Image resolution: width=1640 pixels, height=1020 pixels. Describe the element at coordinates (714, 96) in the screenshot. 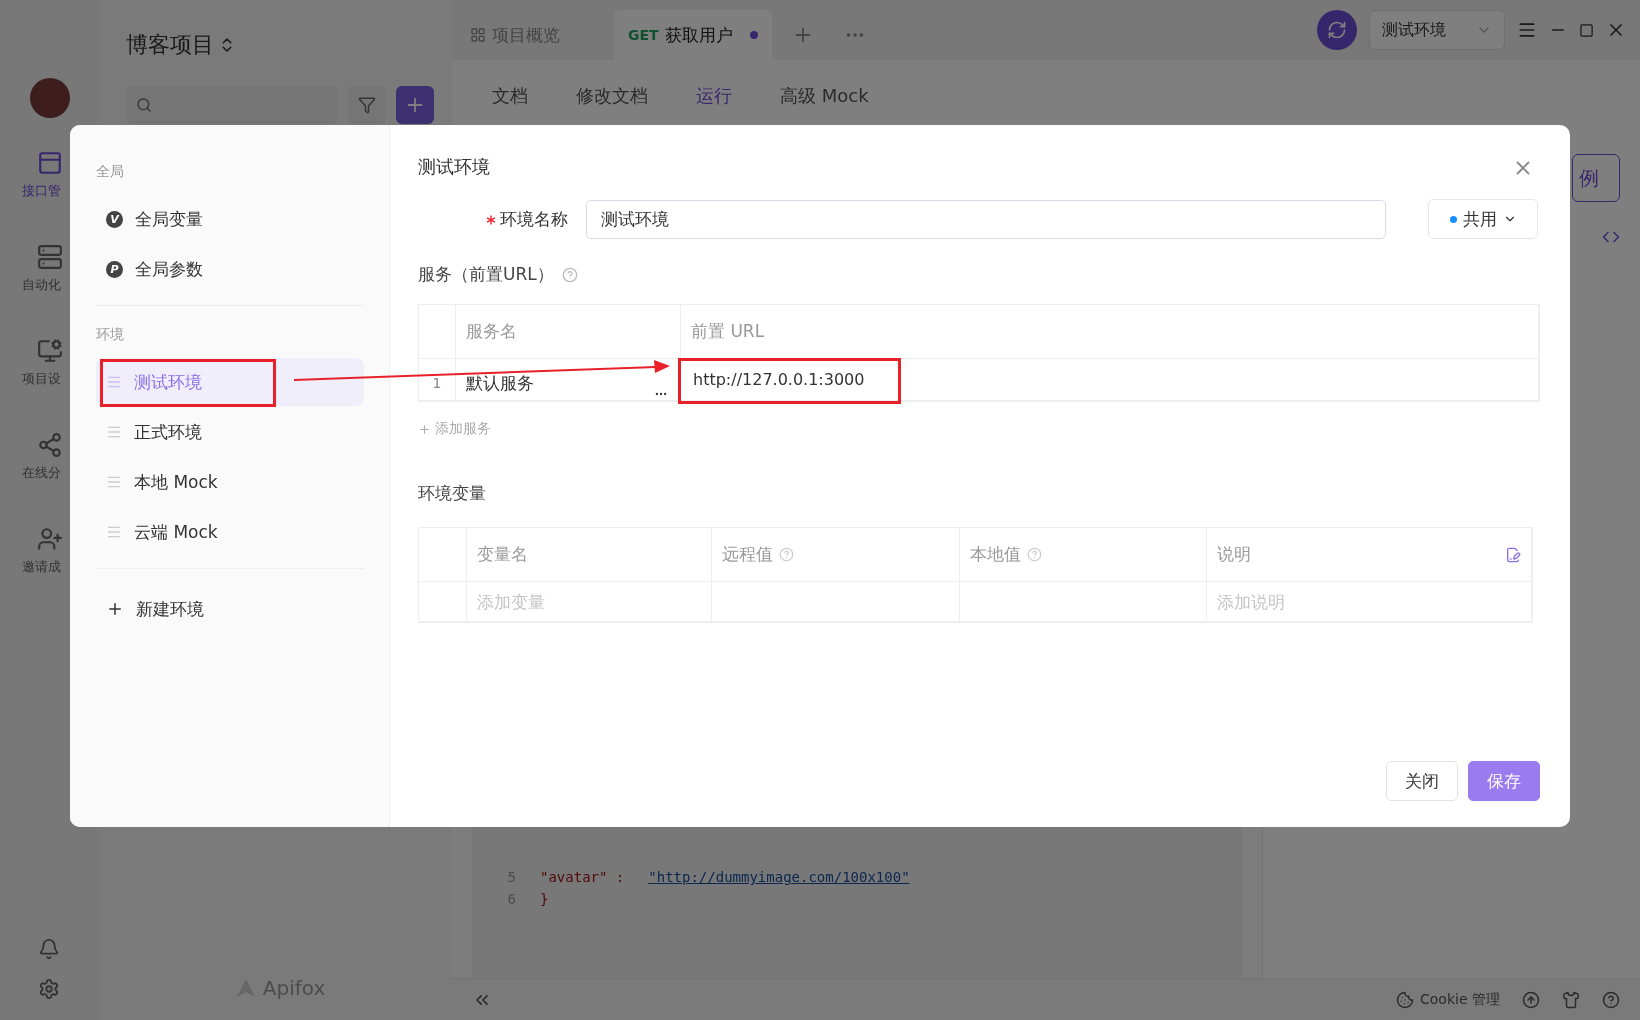

I see `nav-tab: 运行` at that location.